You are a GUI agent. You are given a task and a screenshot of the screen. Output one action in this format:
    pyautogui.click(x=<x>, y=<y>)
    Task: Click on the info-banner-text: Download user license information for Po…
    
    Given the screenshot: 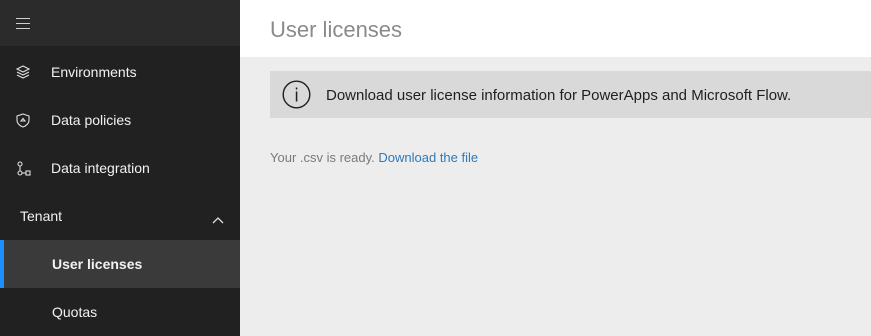 What is the action you would take?
    pyautogui.click(x=559, y=95)
    